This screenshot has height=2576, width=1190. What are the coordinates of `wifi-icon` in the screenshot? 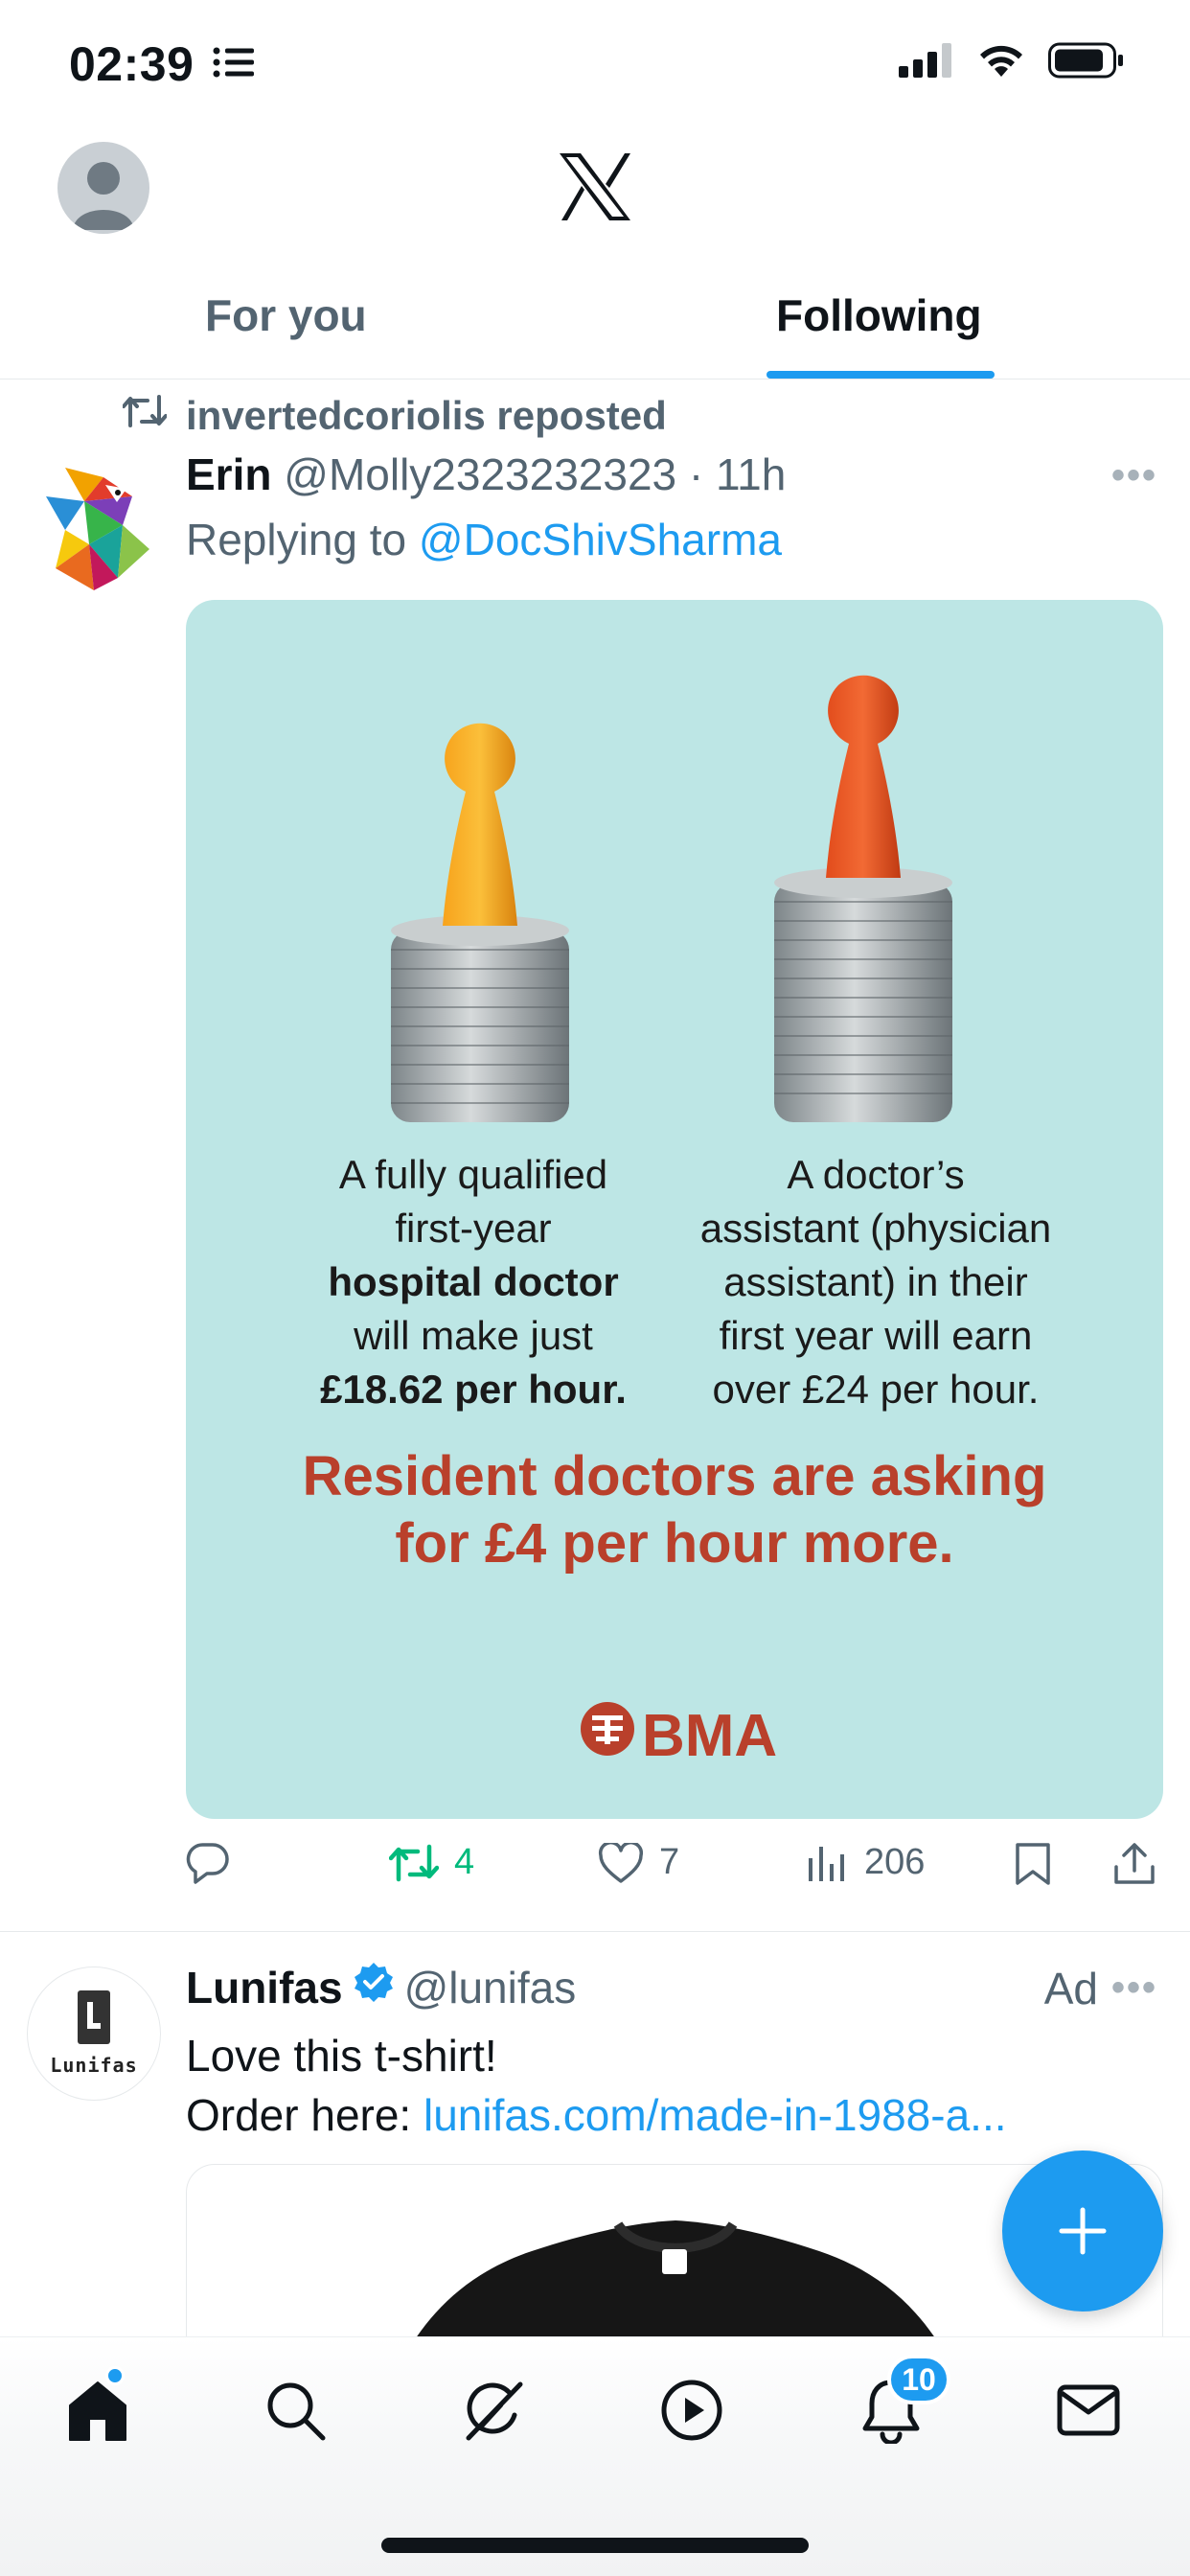 It's located at (1001, 63).